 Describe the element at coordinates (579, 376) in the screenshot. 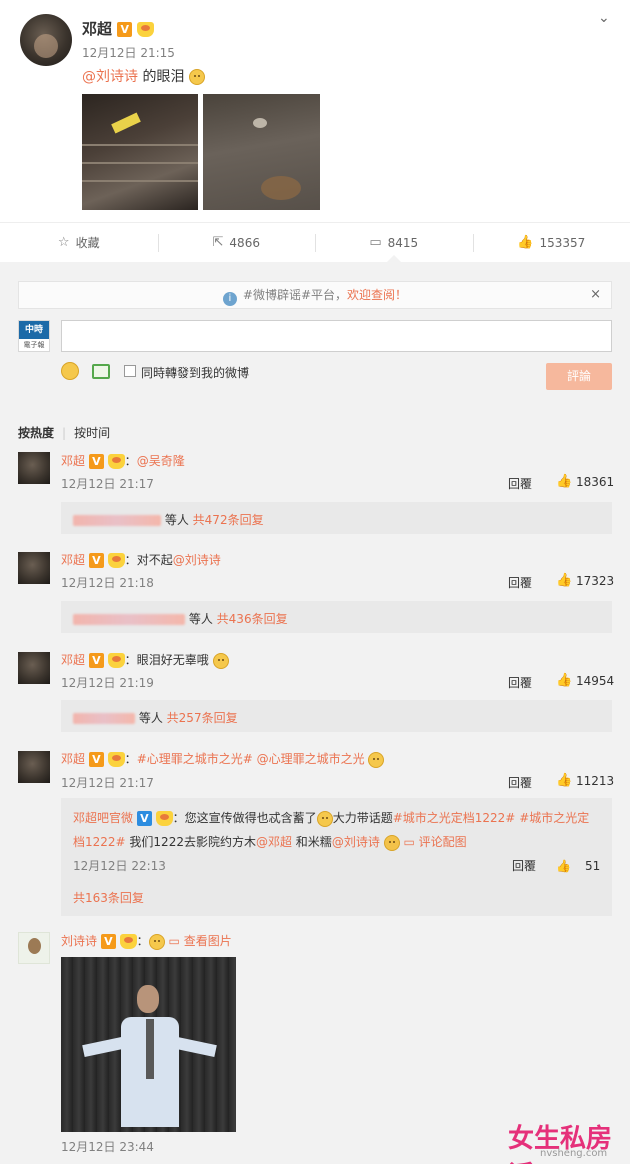

I see `submit-comment-button: 評論` at that location.